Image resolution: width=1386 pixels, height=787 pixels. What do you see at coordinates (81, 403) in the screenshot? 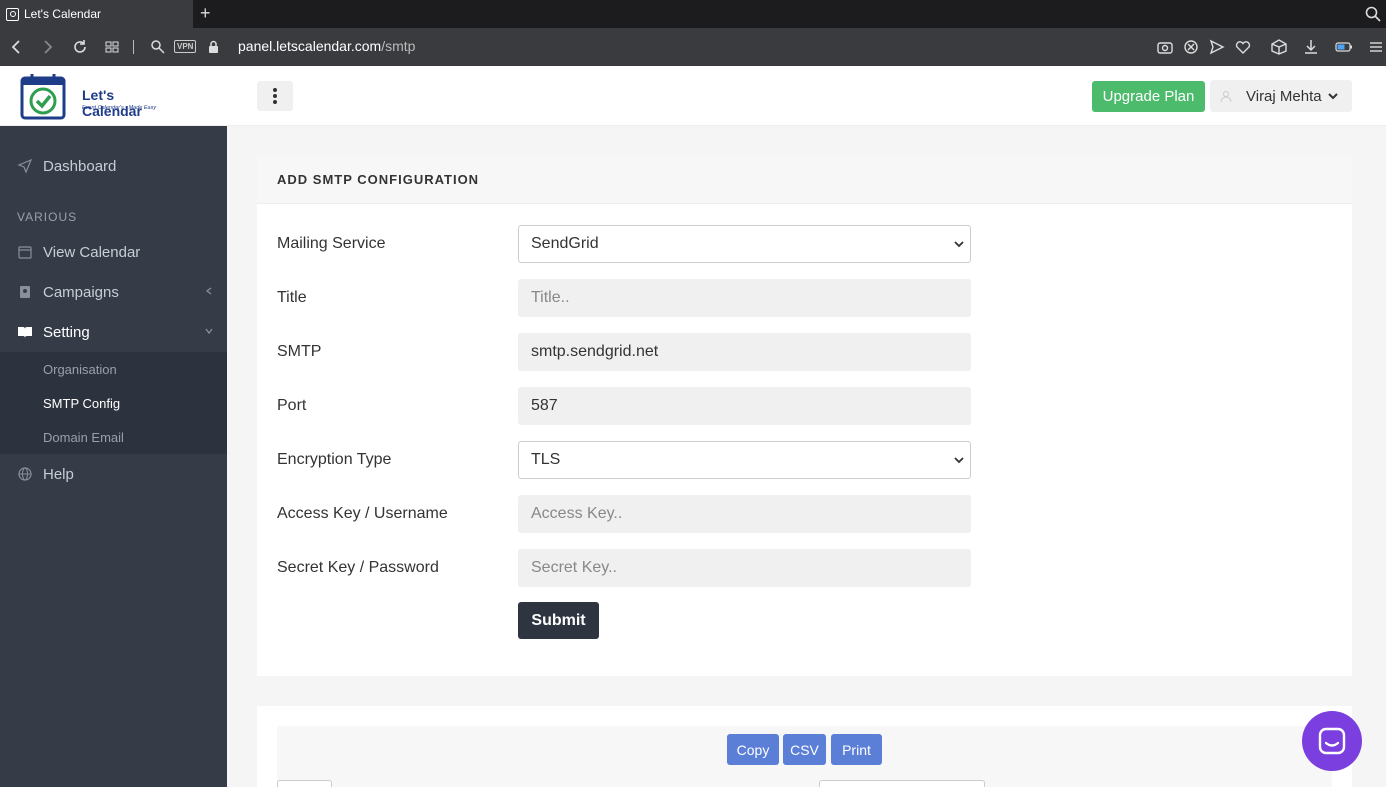
I see `submenu-item-smtp-config: SMTP Config` at bounding box center [81, 403].